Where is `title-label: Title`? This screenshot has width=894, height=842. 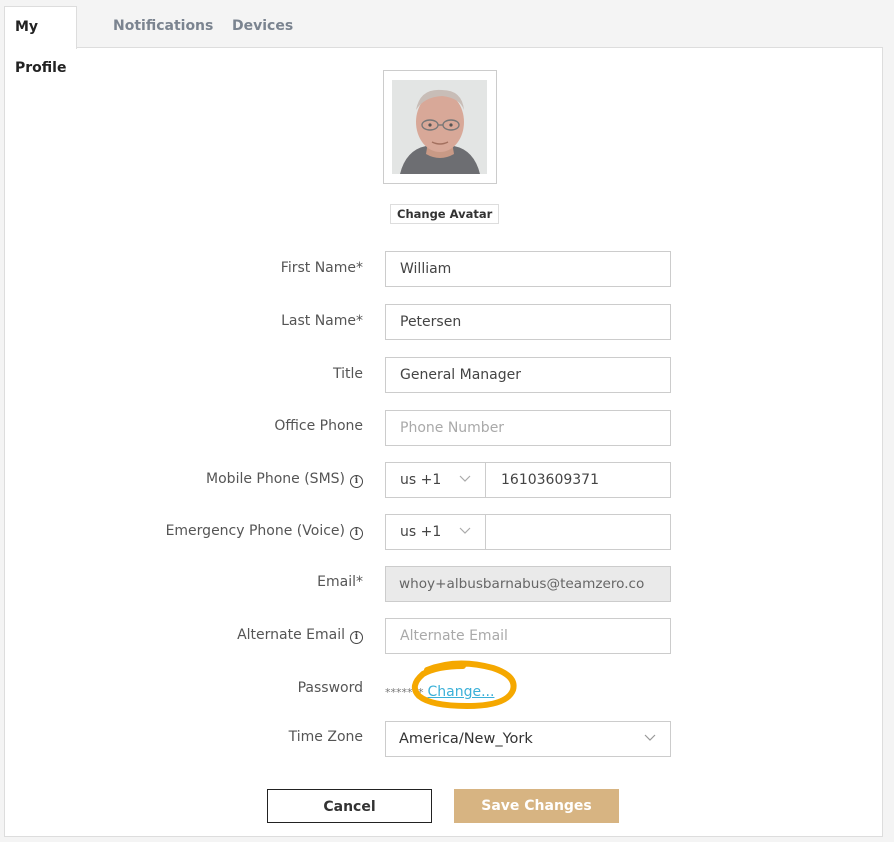 title-label: Title is located at coordinates (347, 374).